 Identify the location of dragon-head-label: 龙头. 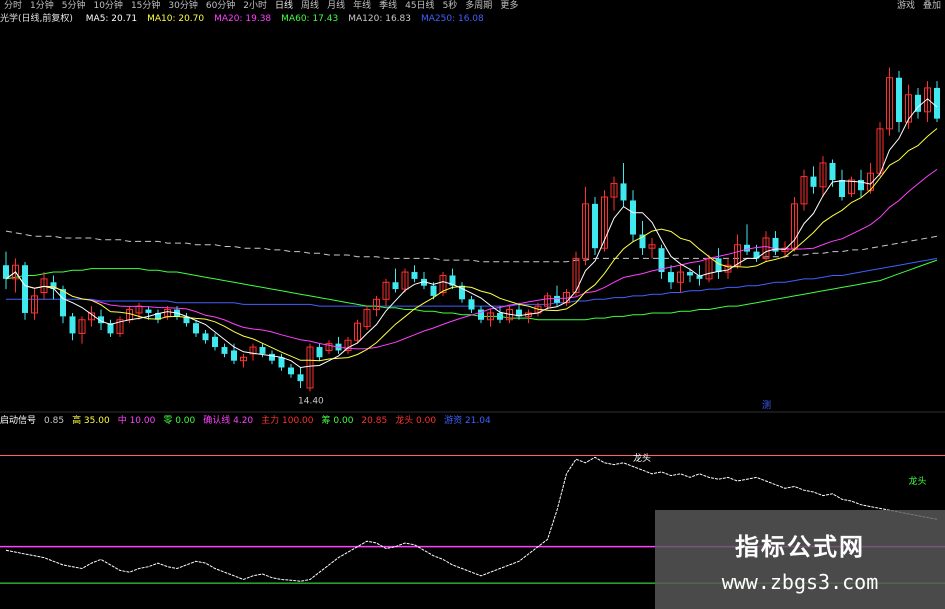
(642, 458).